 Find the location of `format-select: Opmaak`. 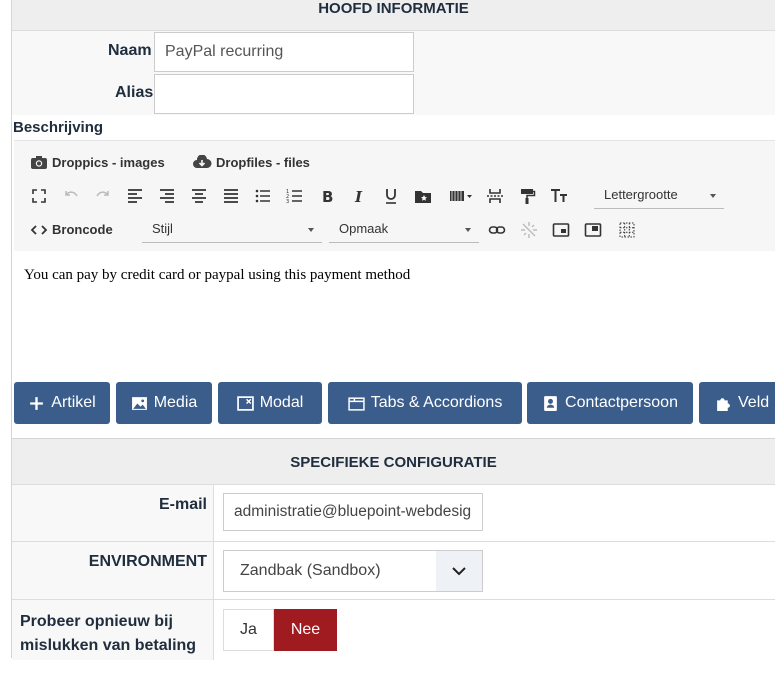

format-select: Opmaak is located at coordinates (404, 230).